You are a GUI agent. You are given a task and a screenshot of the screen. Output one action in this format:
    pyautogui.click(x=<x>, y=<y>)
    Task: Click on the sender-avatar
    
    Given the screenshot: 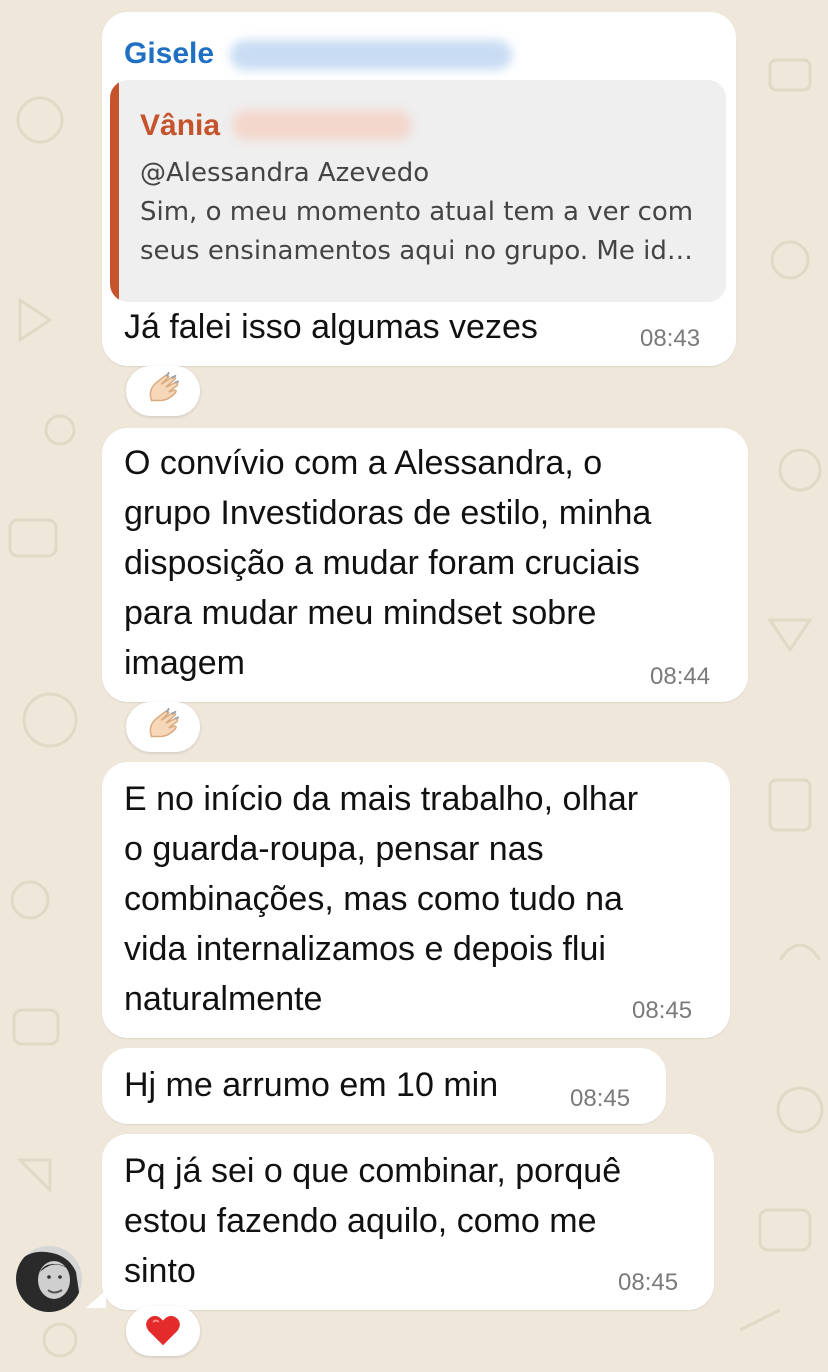 What is the action you would take?
    pyautogui.click(x=49, y=1279)
    